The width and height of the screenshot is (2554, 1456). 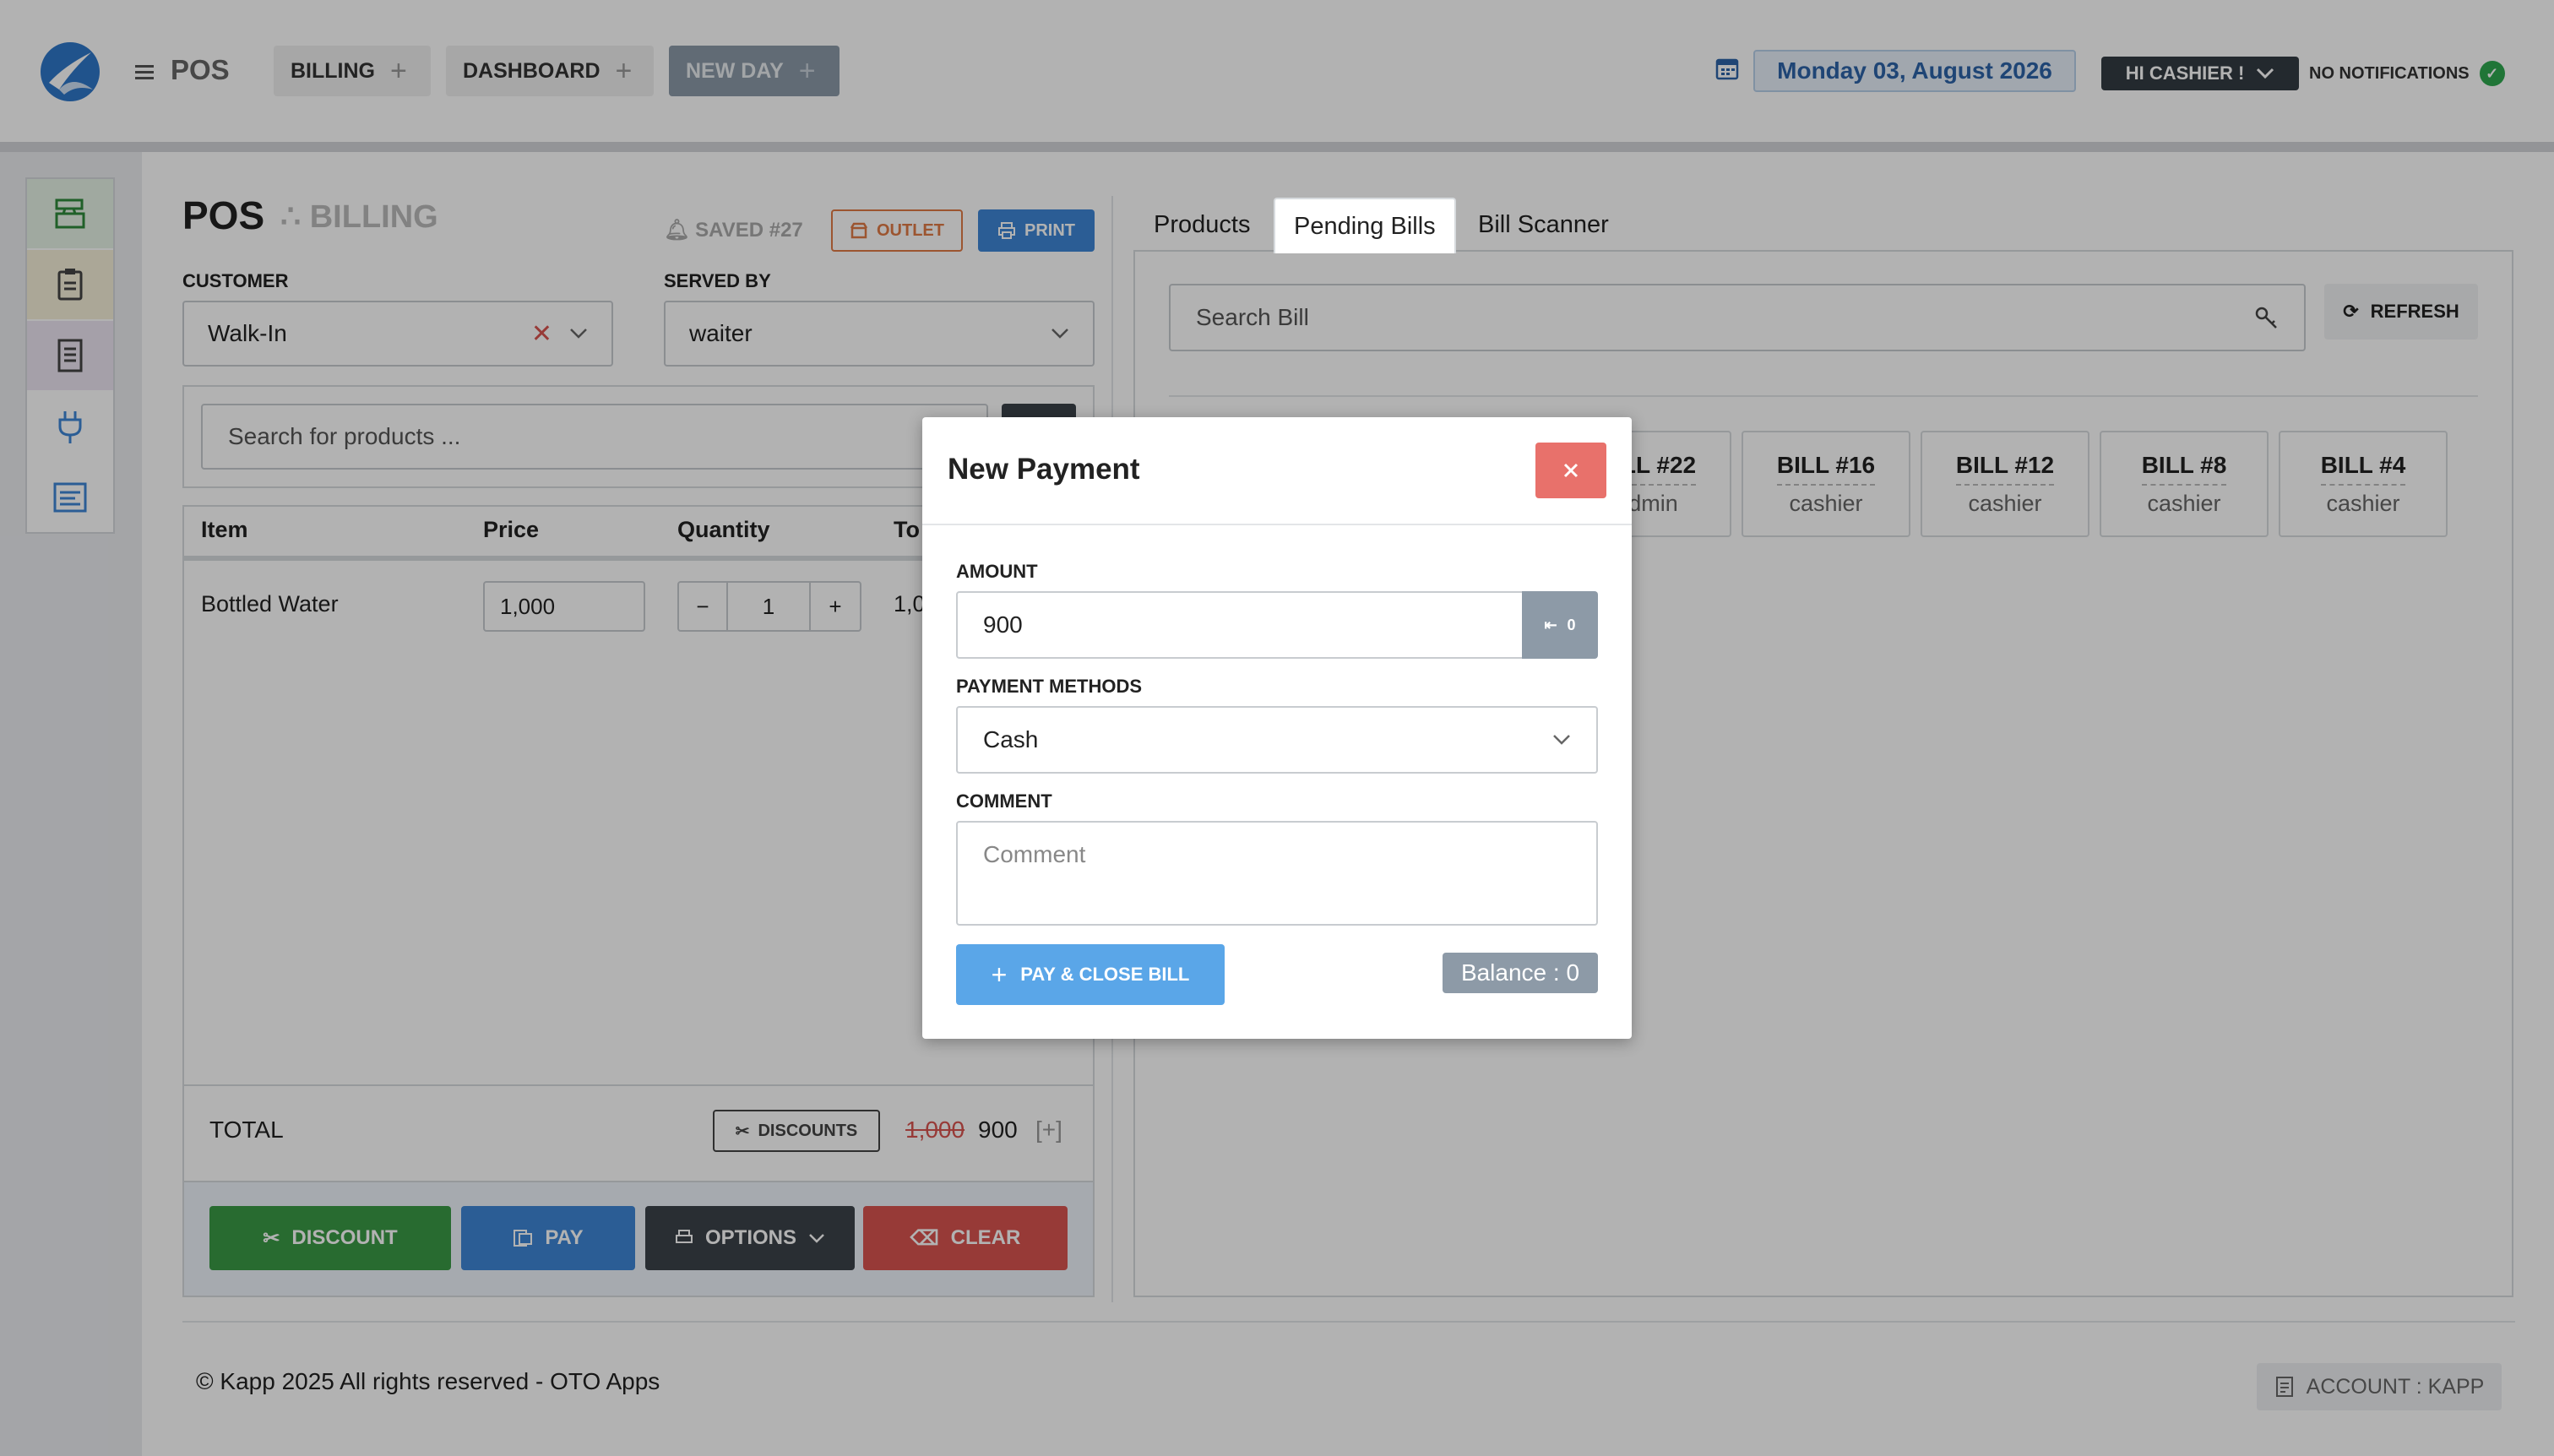 I want to click on comment-textarea: Comment, so click(x=1277, y=873).